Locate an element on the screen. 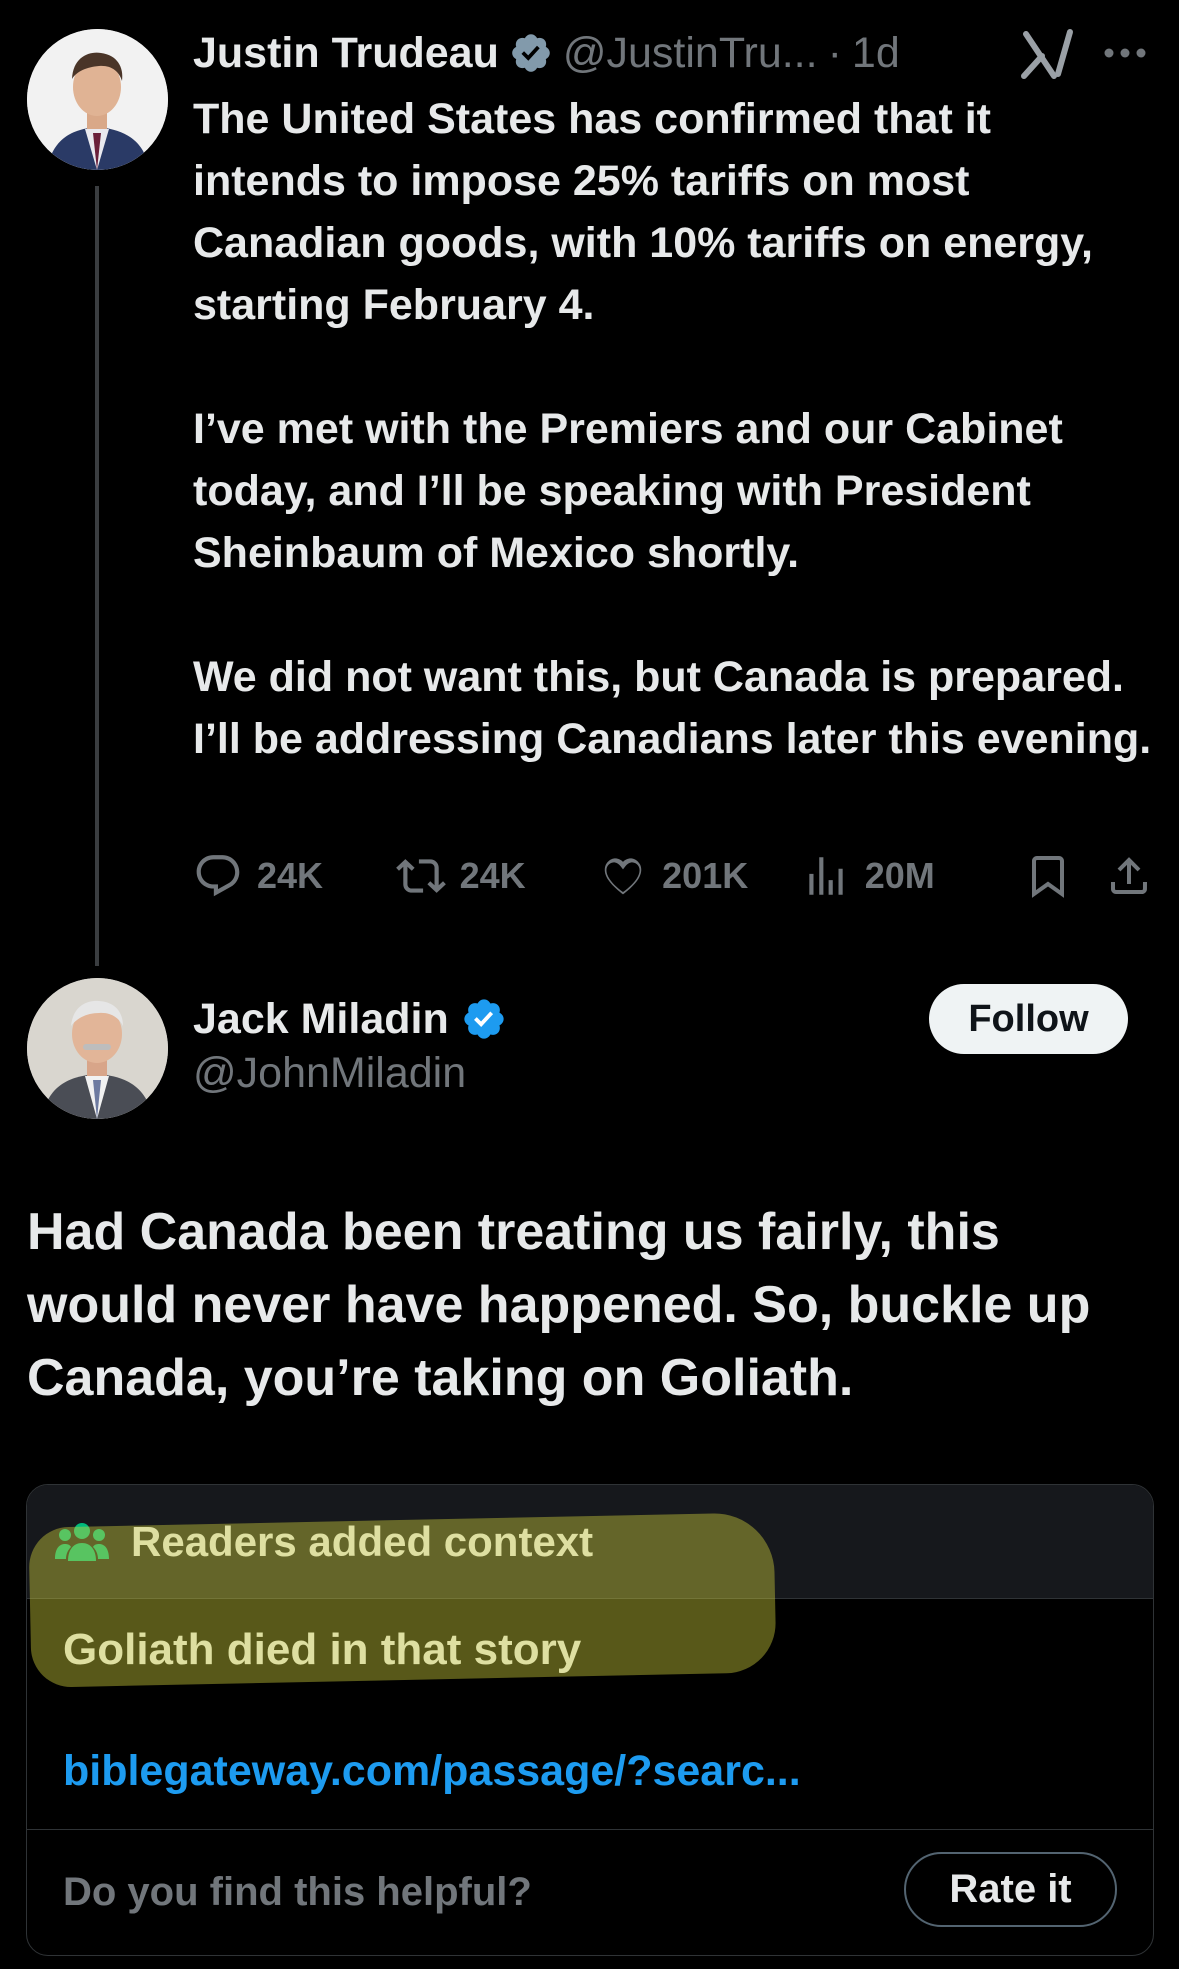 This screenshot has width=1179, height=1969. tweet-actions: 24K 24K 201K 20M is located at coordinates (673, 876).